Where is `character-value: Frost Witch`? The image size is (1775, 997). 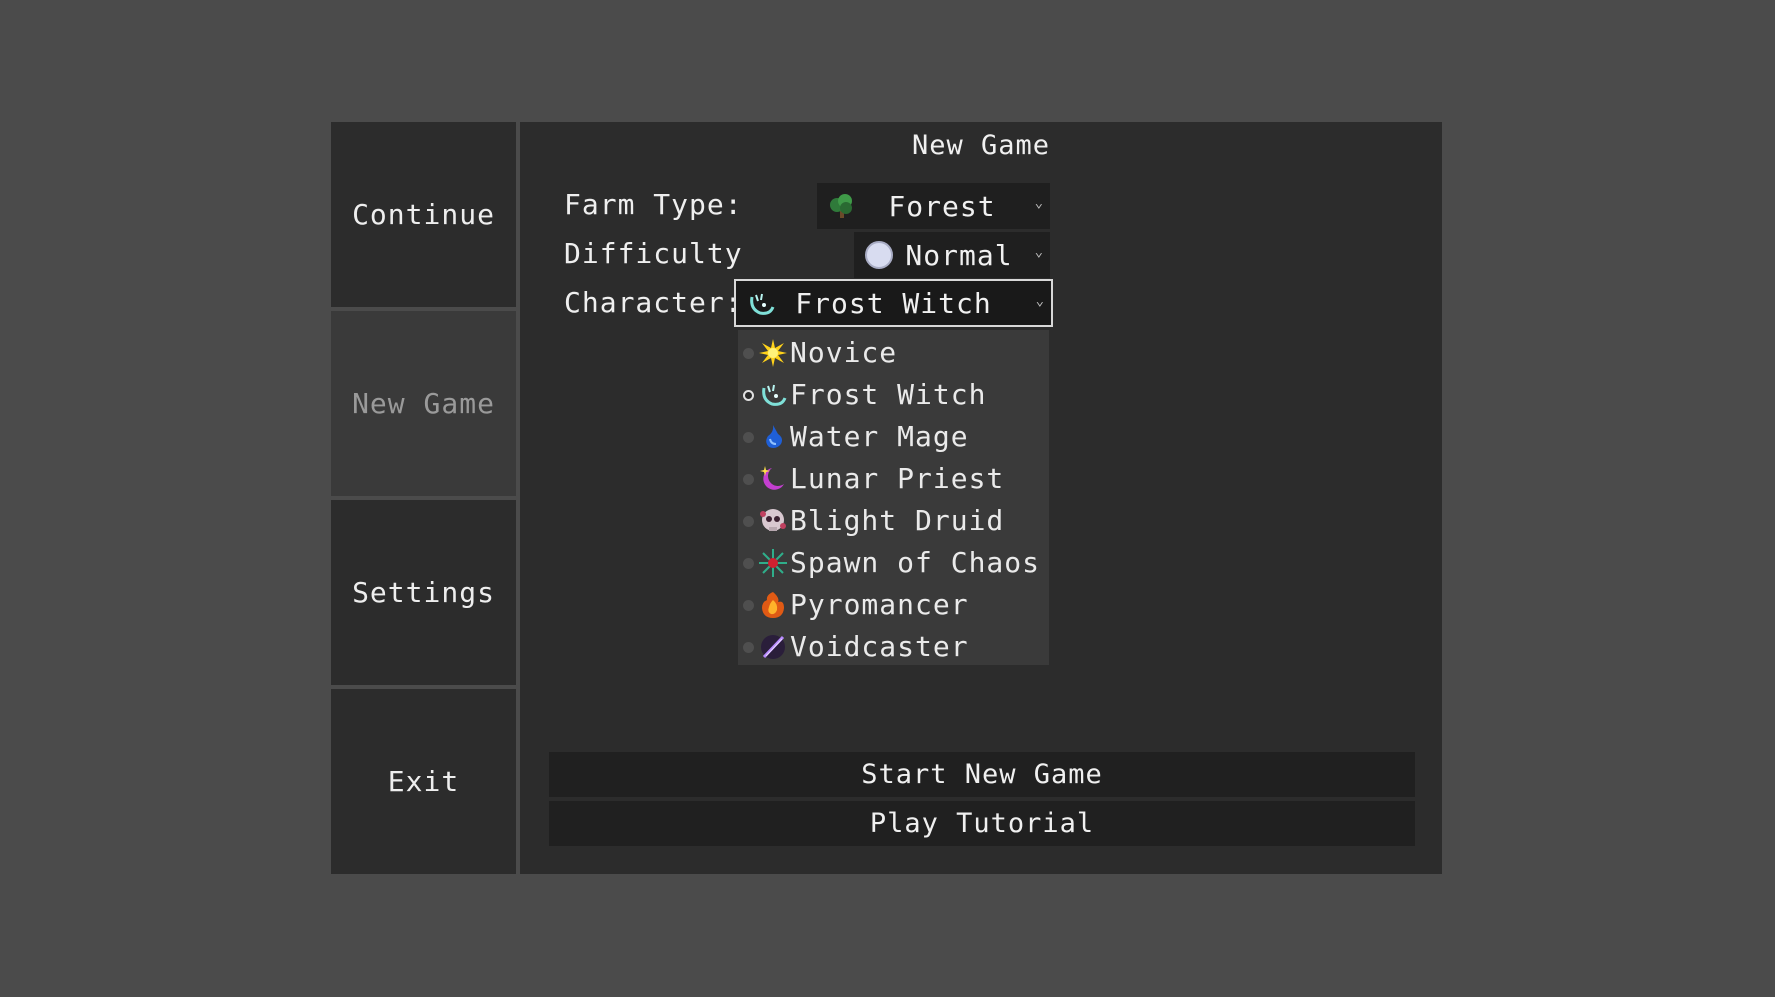 character-value: Frost Witch is located at coordinates (893, 303).